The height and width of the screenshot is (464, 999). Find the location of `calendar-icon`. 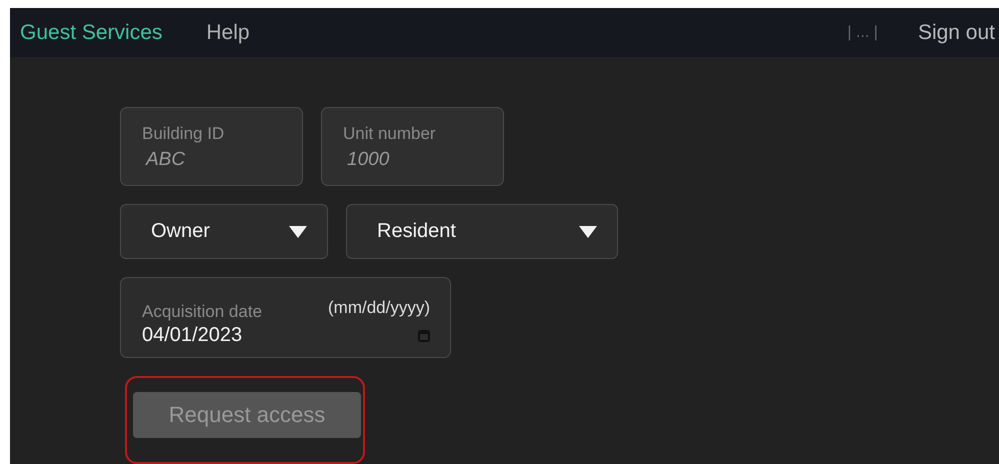

calendar-icon is located at coordinates (424, 336).